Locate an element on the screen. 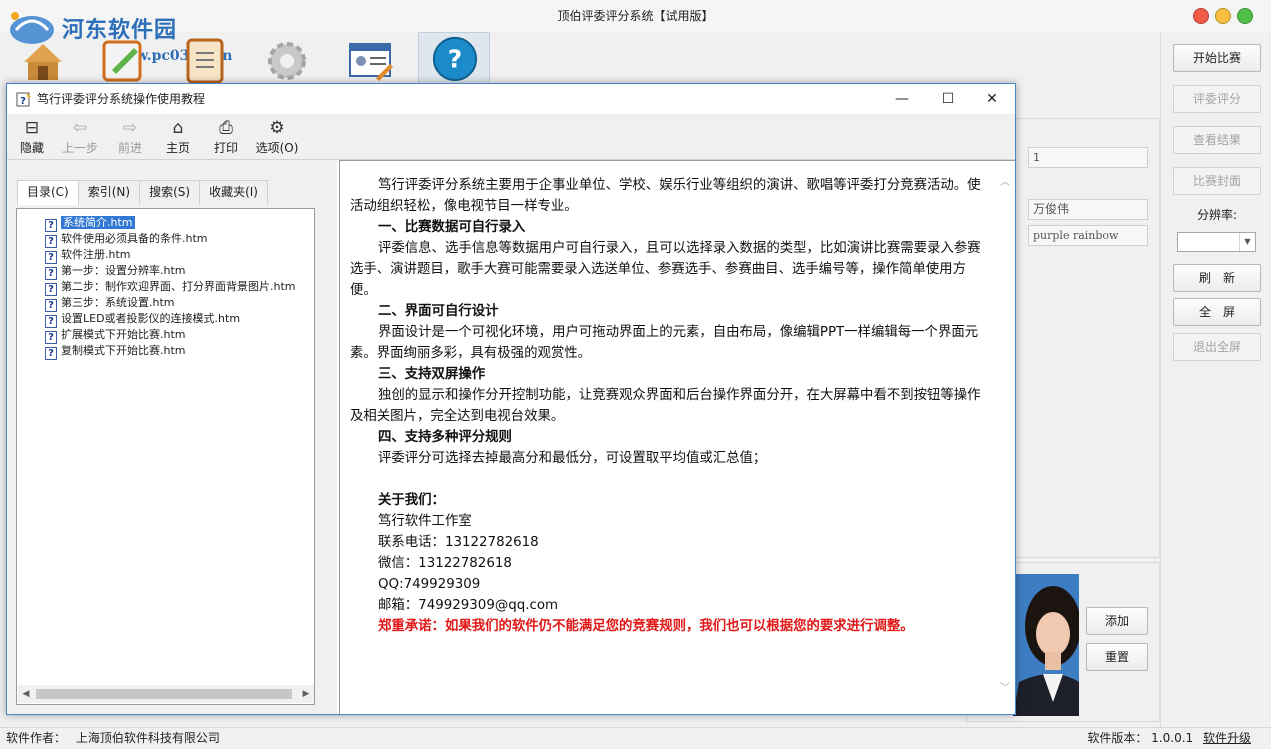 This screenshot has height=749, width=1271. tree-item-label: 设置LED或者投影仪的连接模式.htm is located at coordinates (151, 318).